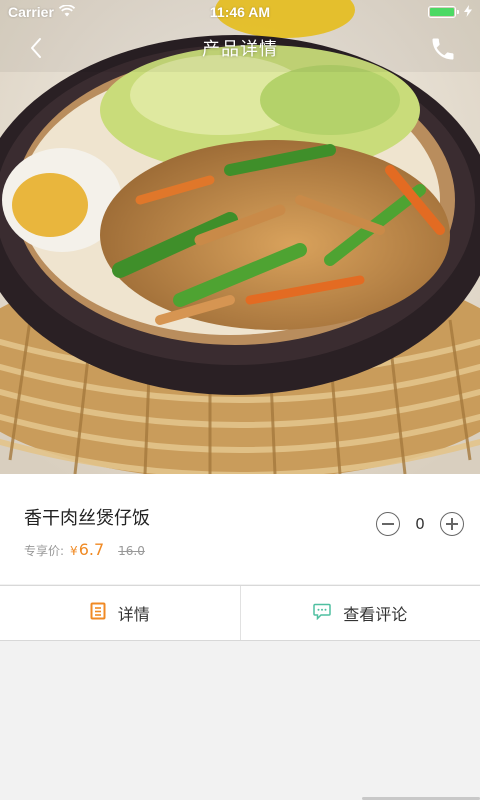 The width and height of the screenshot is (480, 800). What do you see at coordinates (240, 529) in the screenshot?
I see `product-info: 香干肉丝煲仔饭 专享价: ¥ 6.7 16.0 0` at bounding box center [240, 529].